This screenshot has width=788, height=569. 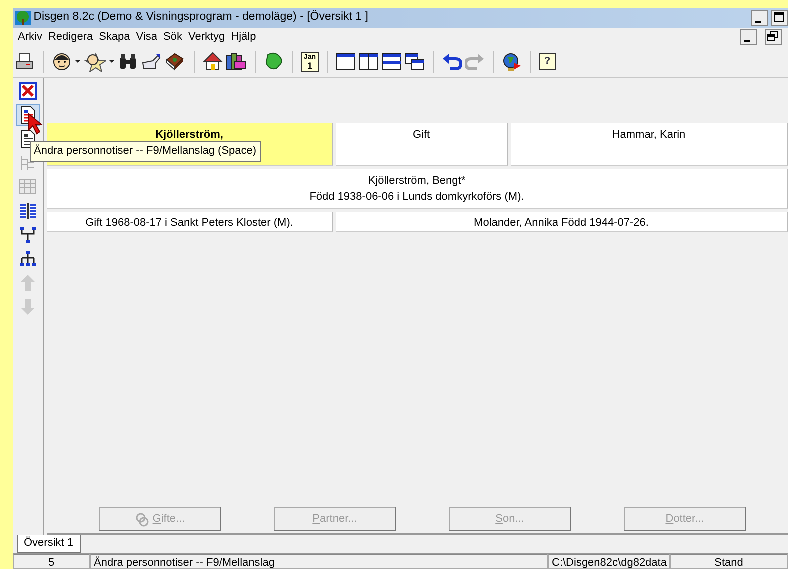 What do you see at coordinates (319, 561) in the screenshot?
I see `status-bar-field: Ändra personnotiser -- F9/Mellanslag` at bounding box center [319, 561].